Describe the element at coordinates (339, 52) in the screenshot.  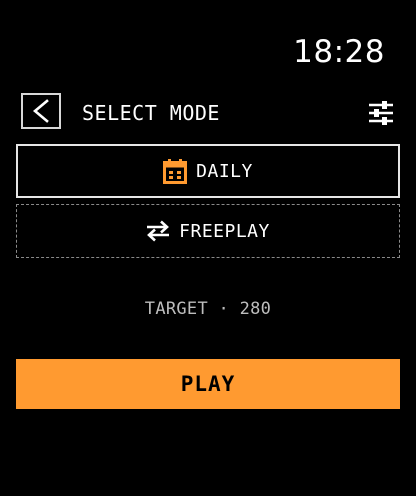
I see `status-time: 18:28` at that location.